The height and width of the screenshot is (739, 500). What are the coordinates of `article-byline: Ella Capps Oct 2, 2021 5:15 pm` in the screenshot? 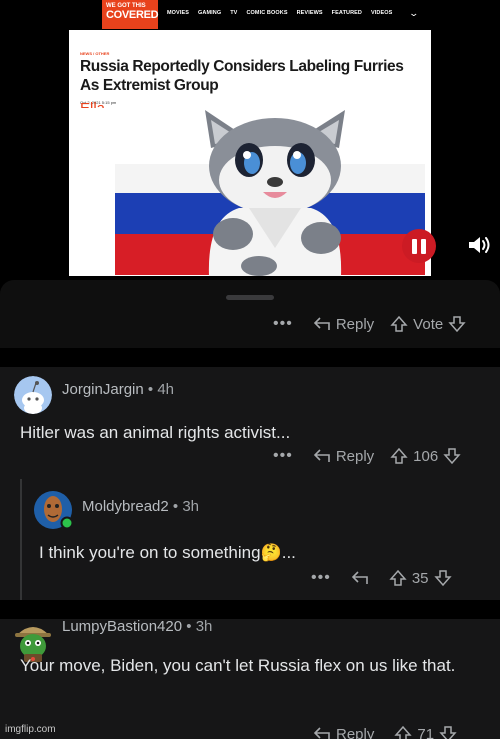 It's located at (101, 117).